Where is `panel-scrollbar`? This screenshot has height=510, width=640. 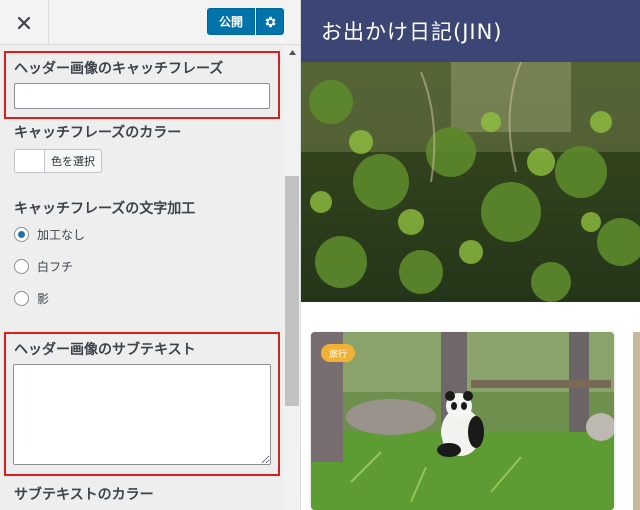 panel-scrollbar is located at coordinates (292, 278).